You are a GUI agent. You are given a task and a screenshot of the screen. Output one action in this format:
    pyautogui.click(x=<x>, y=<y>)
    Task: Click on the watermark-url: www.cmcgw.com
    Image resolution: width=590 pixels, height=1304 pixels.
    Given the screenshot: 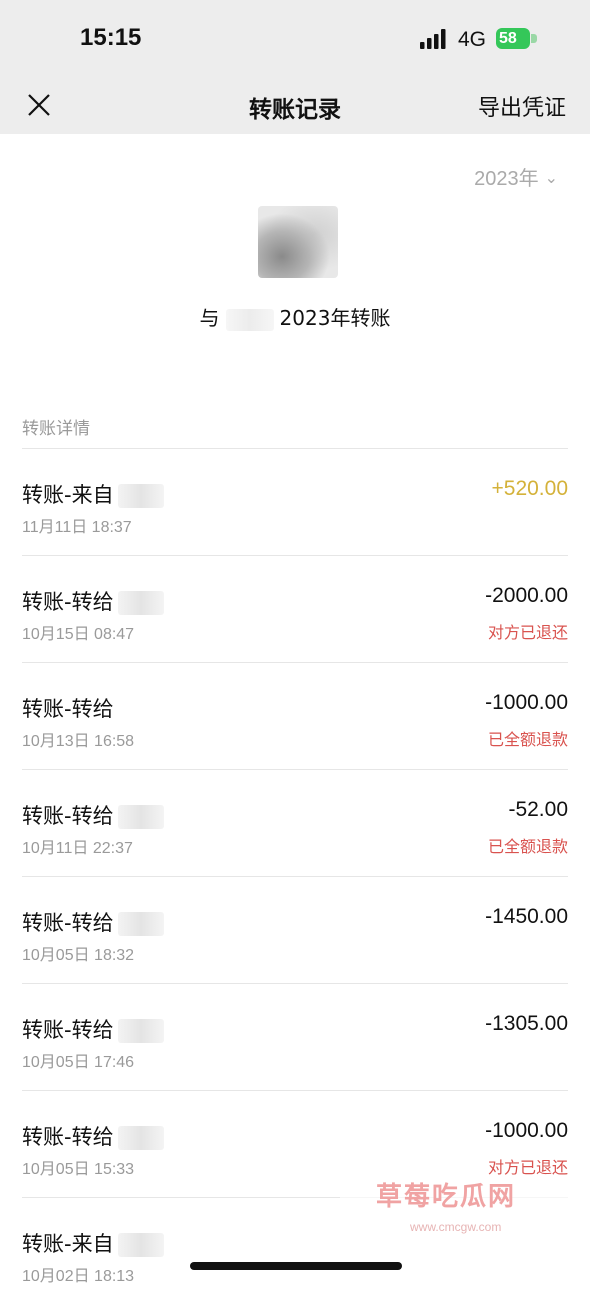 What is the action you would take?
    pyautogui.click(x=456, y=1227)
    